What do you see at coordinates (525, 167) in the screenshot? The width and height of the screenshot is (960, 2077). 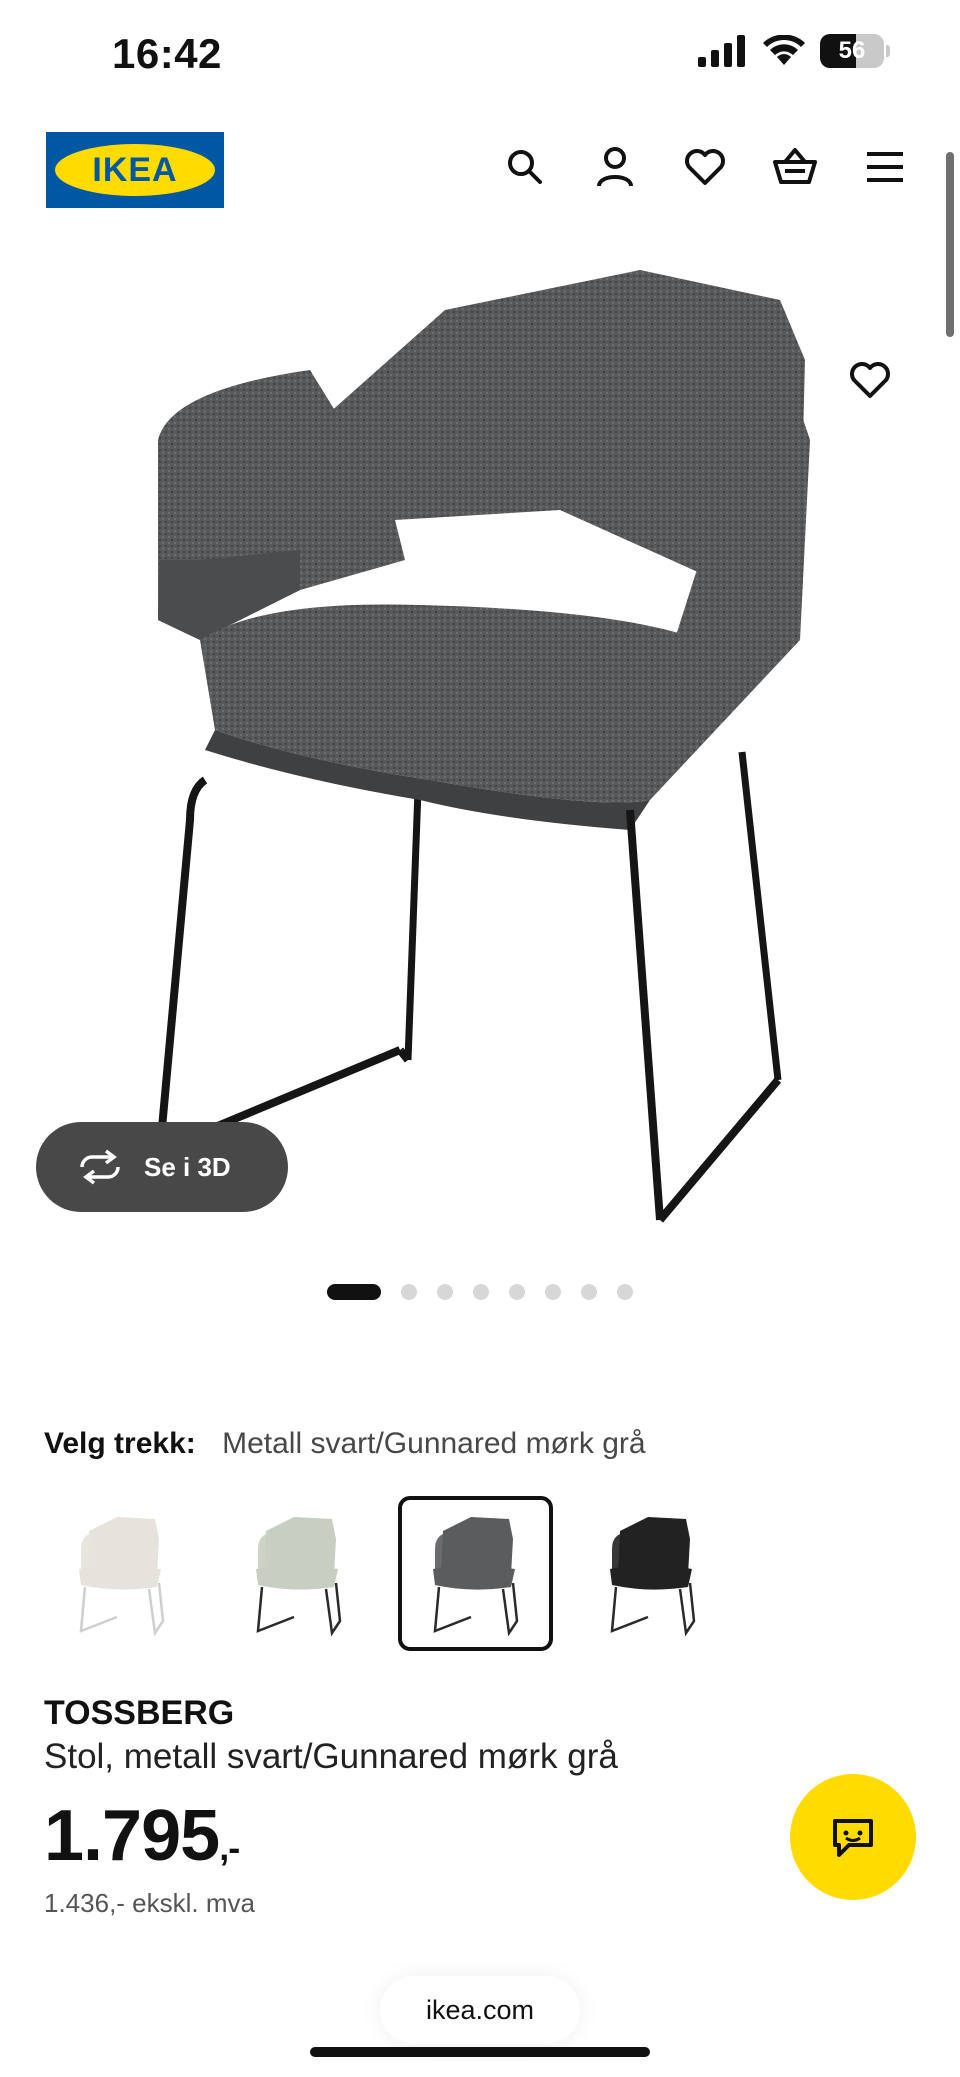 I see `search-icon` at bounding box center [525, 167].